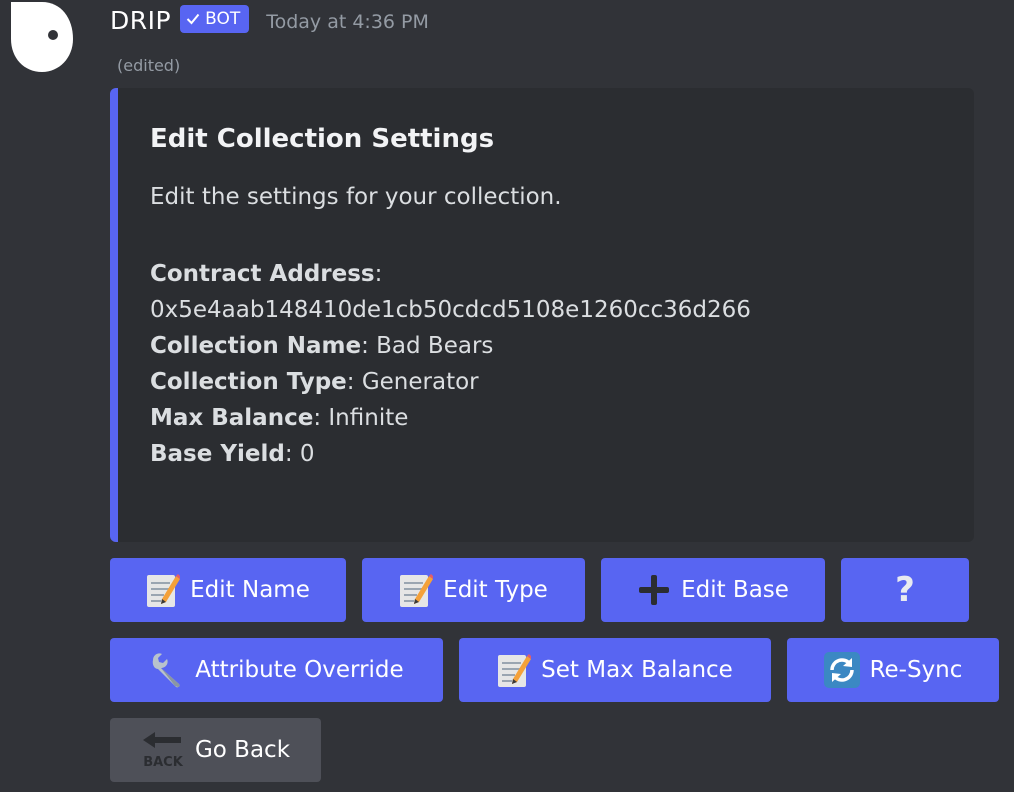 The width and height of the screenshot is (1014, 792). What do you see at coordinates (149, 65) in the screenshot?
I see `edited-label: (edited)` at bounding box center [149, 65].